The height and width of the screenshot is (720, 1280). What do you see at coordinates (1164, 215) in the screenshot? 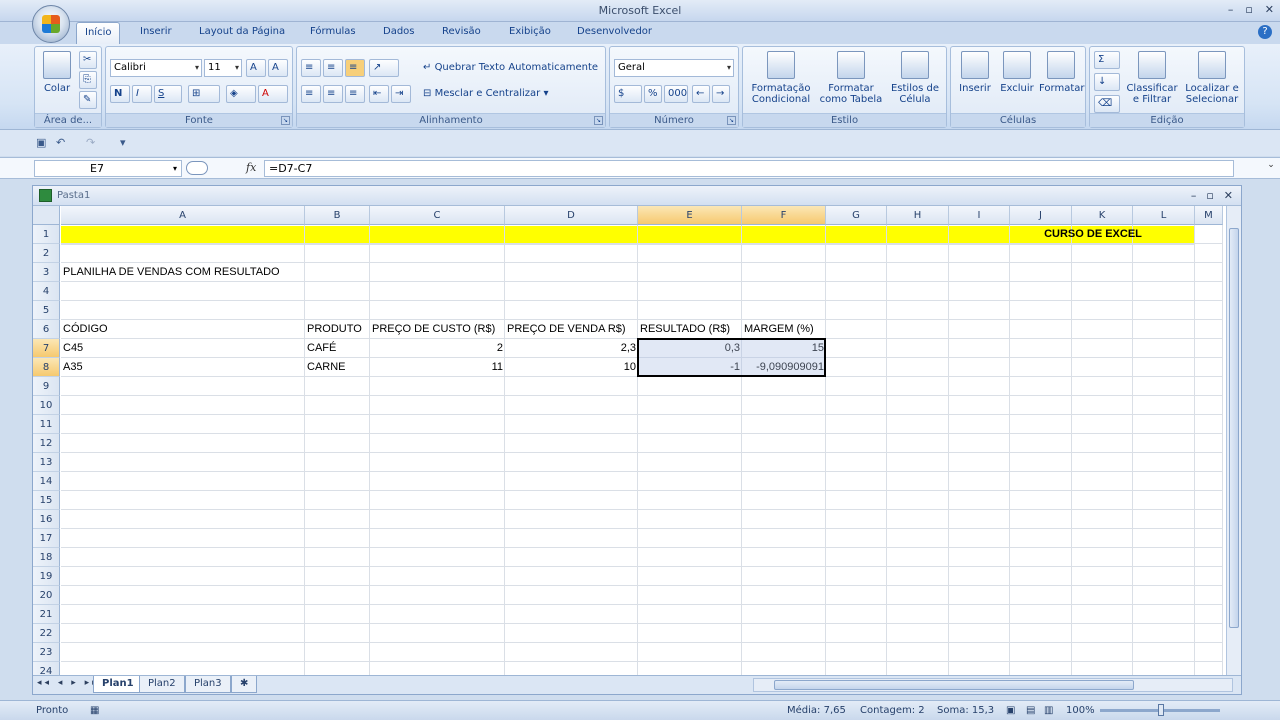
I see `column-header-l: L` at bounding box center [1164, 215].